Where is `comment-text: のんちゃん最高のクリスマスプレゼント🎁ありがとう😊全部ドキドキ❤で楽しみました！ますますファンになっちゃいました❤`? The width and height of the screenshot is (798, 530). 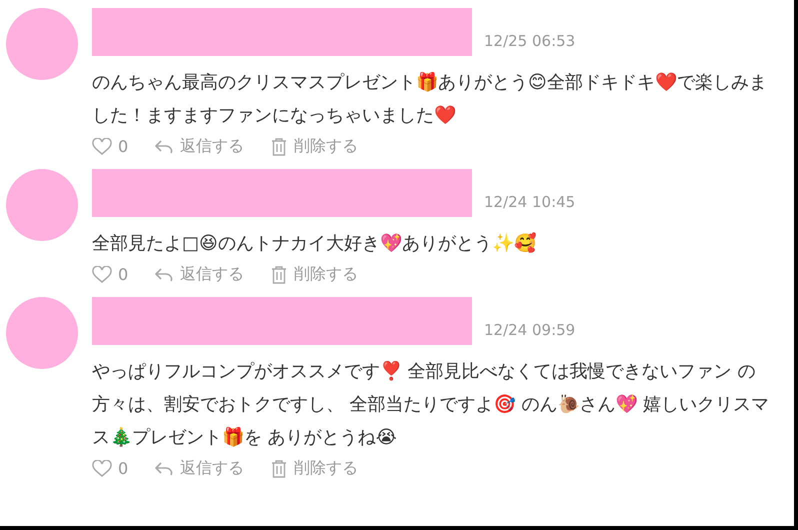
comment-text: のんちゃん最高のクリスマスプレゼント🎁ありがとう😊全部ドキドキ❤で楽しみました！ますますファンになっちゃいました❤ is located at coordinates (430, 99).